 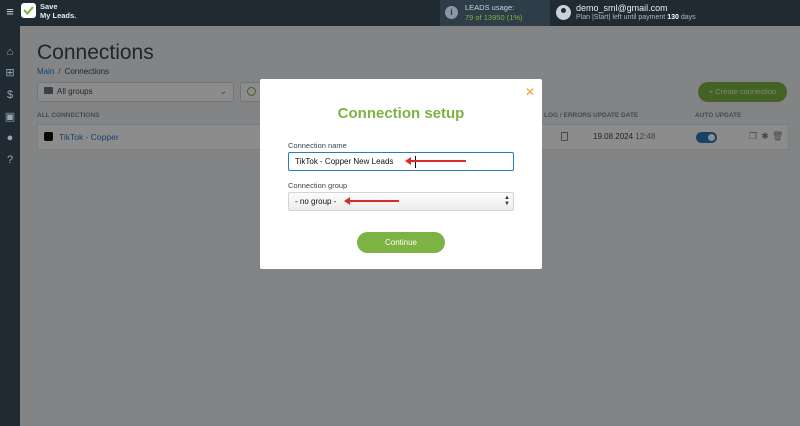 What do you see at coordinates (10, 138) in the screenshot?
I see `user-icon: ●` at bounding box center [10, 138].